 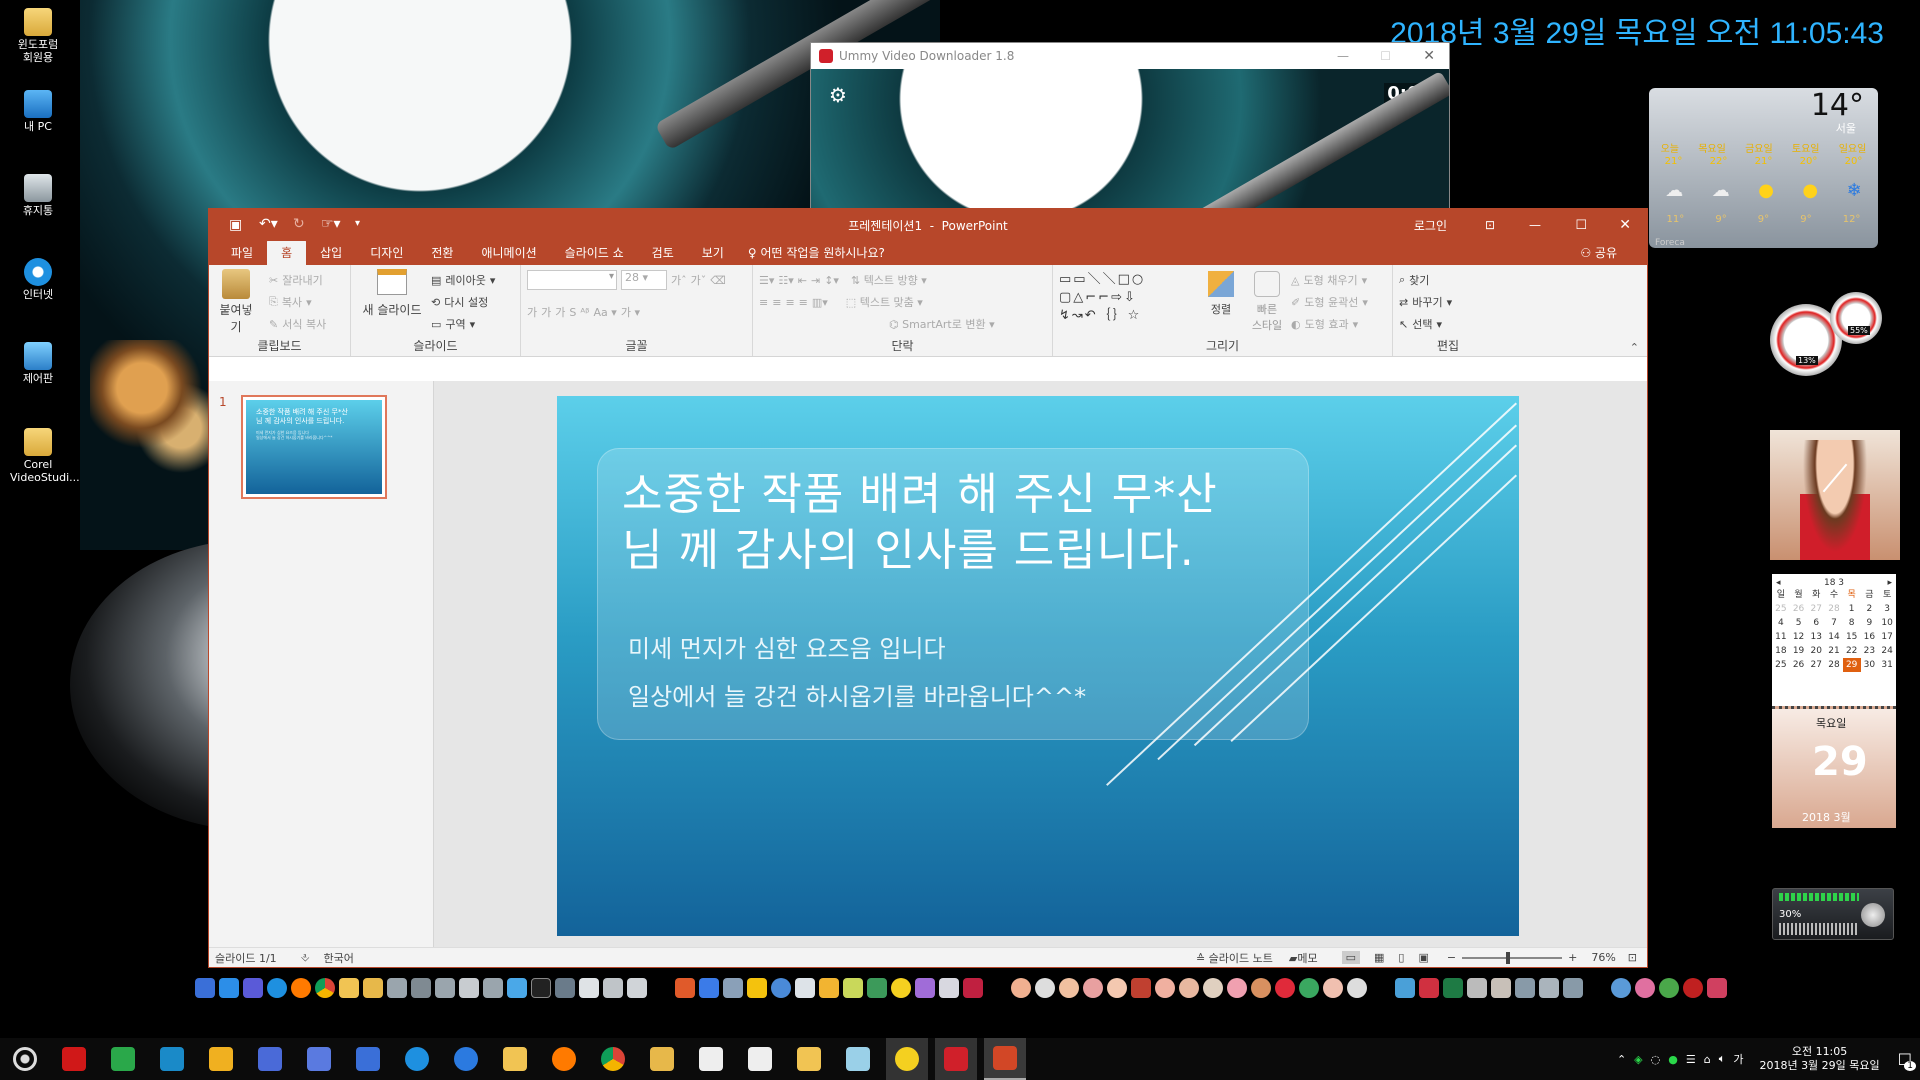 I want to click on taskbar-app-powerpoint, so click(x=1005, y=1059).